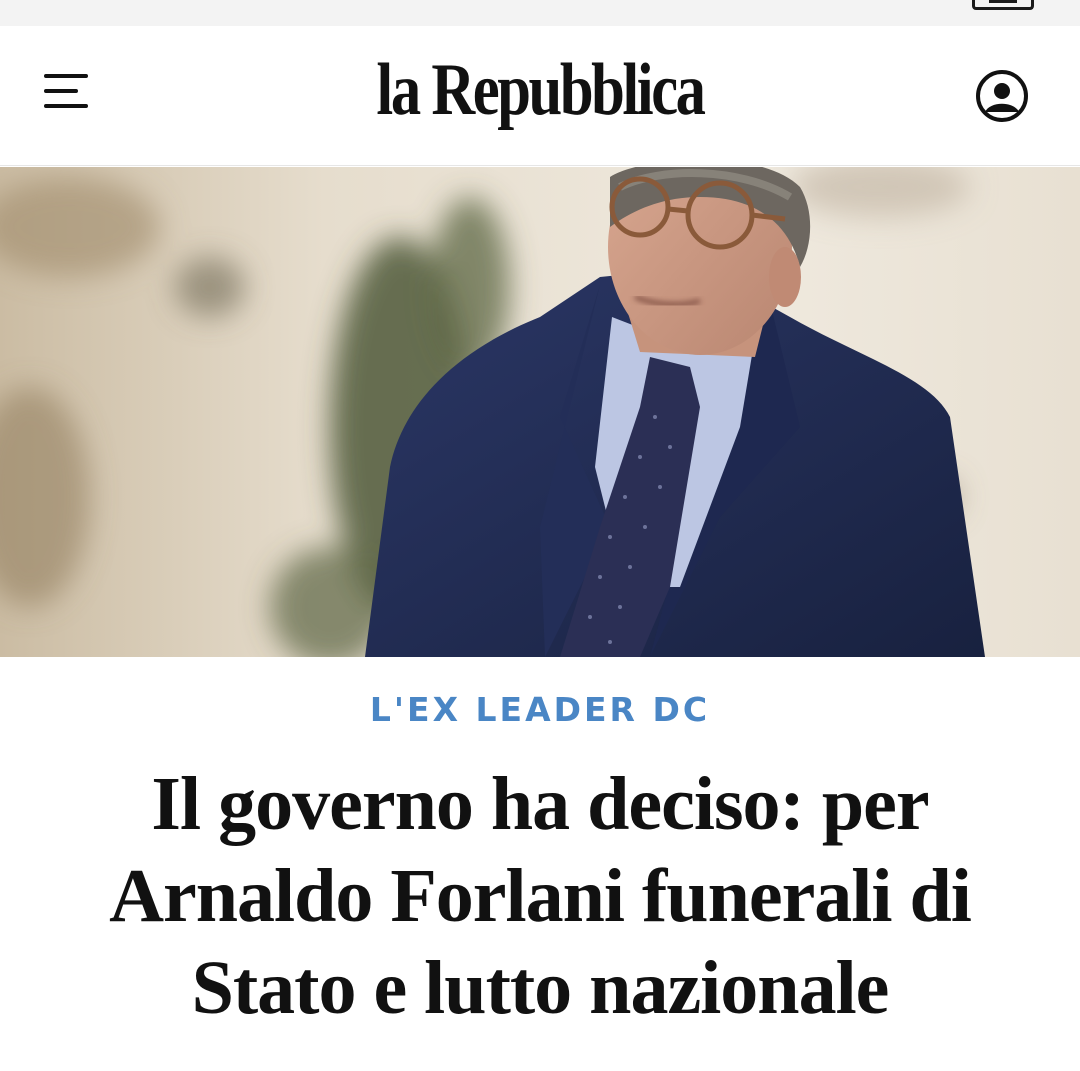 This screenshot has width=1080, height=1071. I want to click on site-header: la Repubblica, so click(540, 96).